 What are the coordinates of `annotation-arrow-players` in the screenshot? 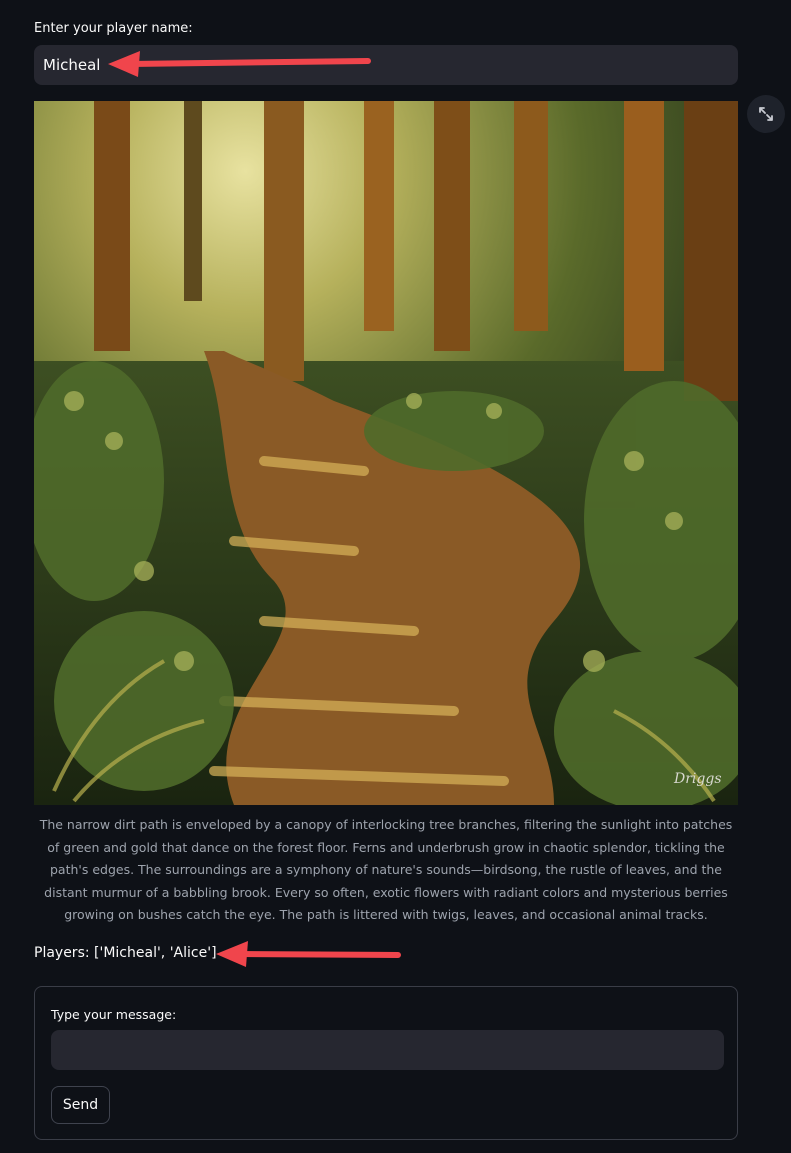 It's located at (308, 954).